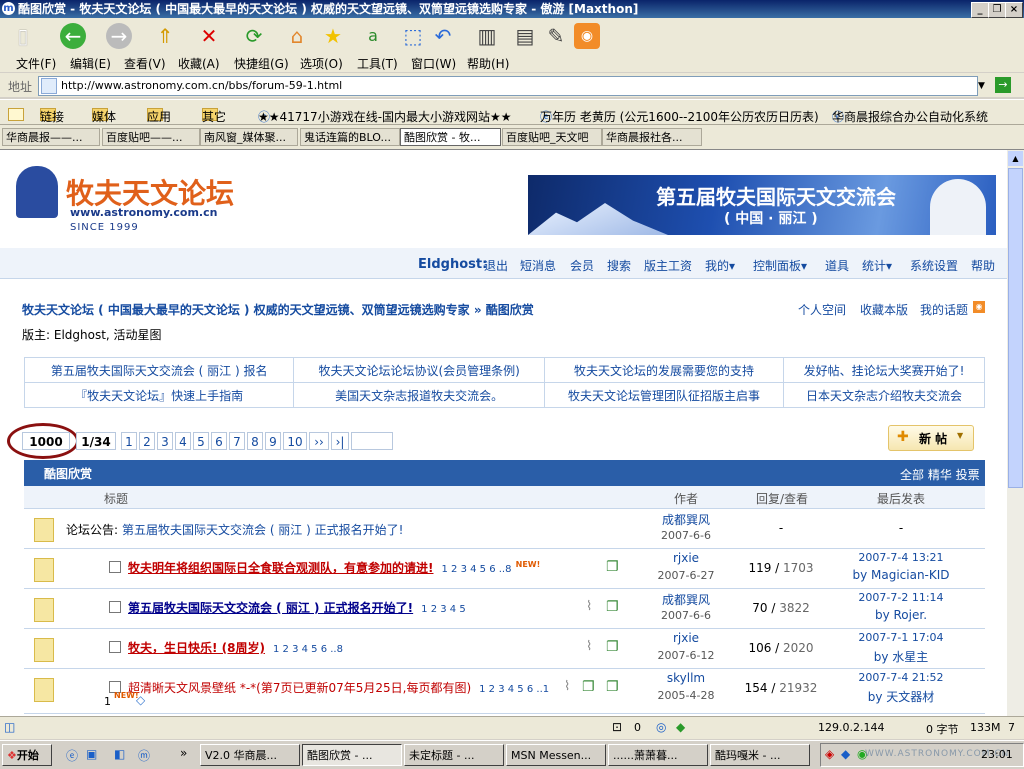 Image resolution: width=1024 pixels, height=769 pixels. Describe the element at coordinates (664, 395) in the screenshot. I see `announcement-link: 牧夫天文论坛管理团队征招版主启事` at that location.